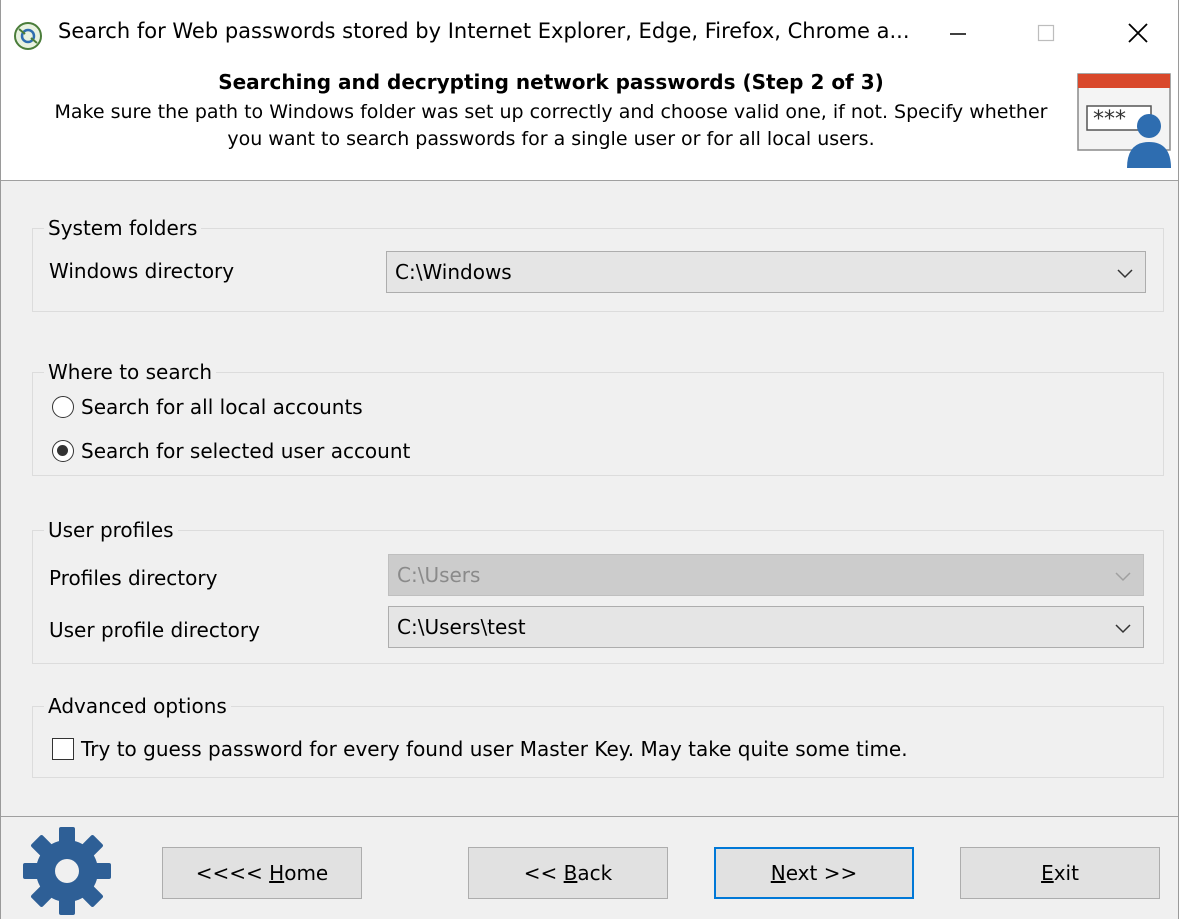 This screenshot has width=1179, height=919. What do you see at coordinates (453, 272) in the screenshot?
I see `windows-directory-value: C:\Windows` at bounding box center [453, 272].